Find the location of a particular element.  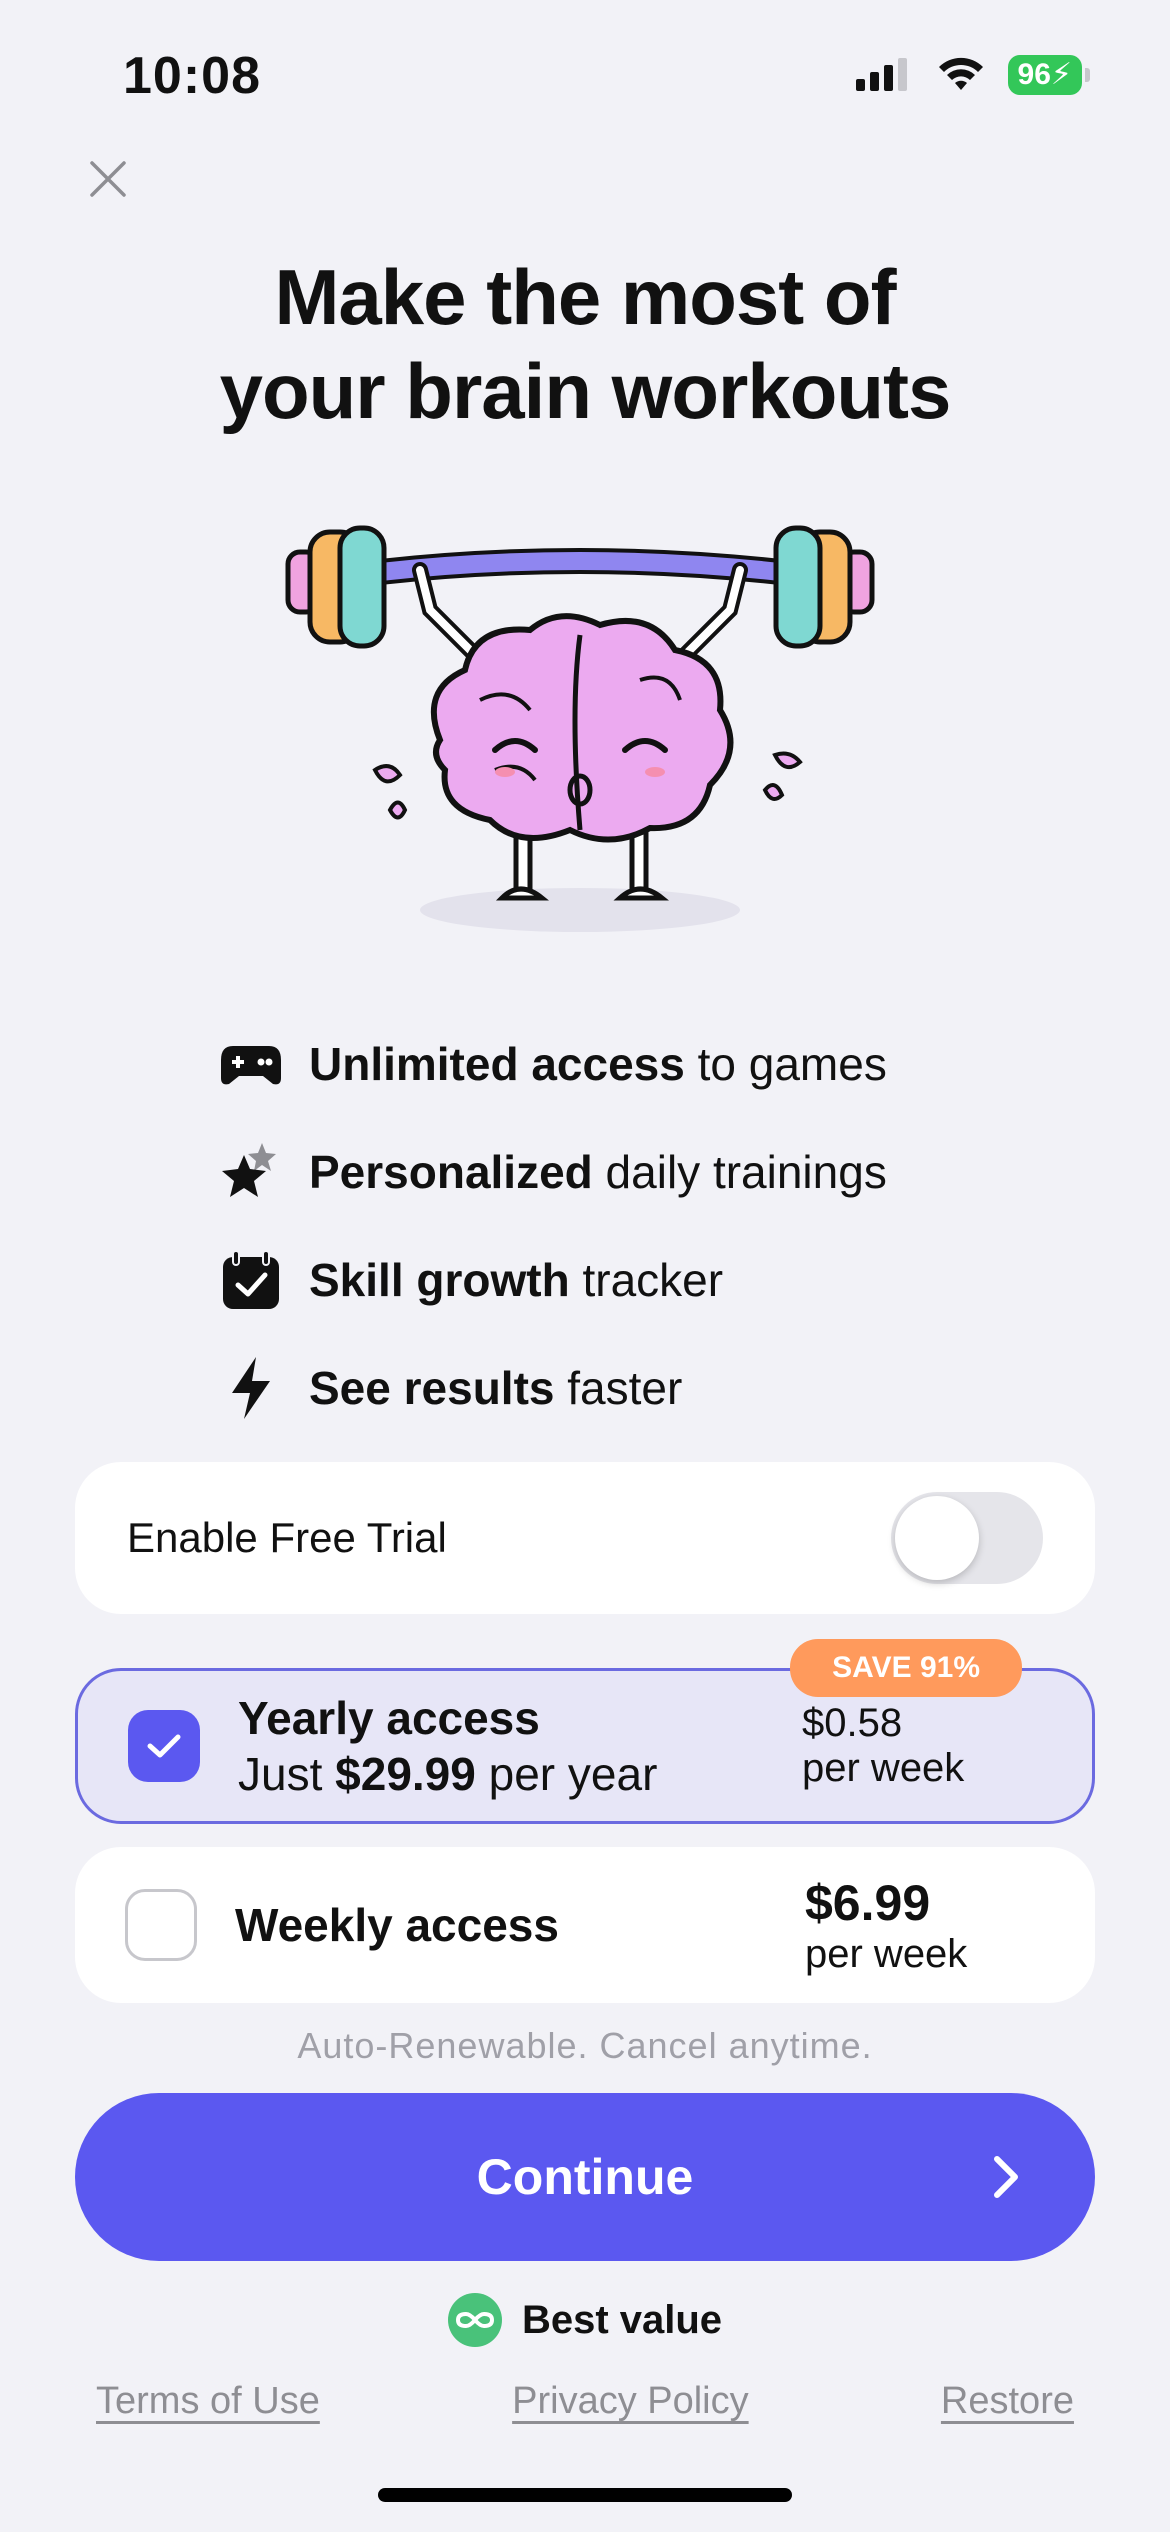

feature-bold: Skill growth is located at coordinates (439, 1280).